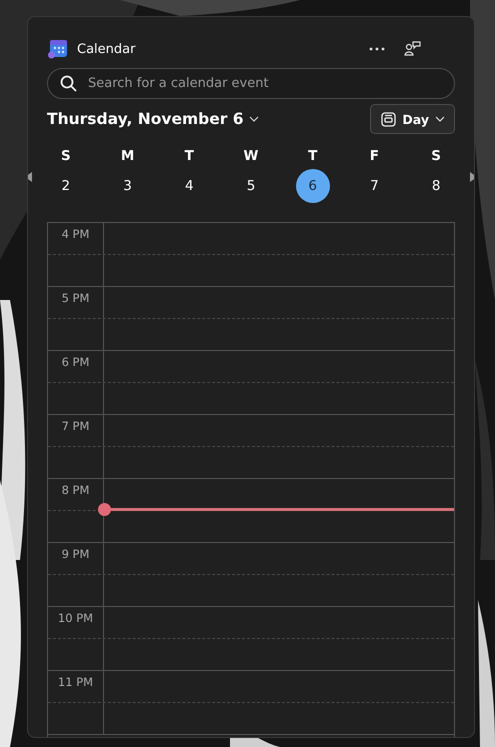  What do you see at coordinates (374, 186) in the screenshot?
I see `day-number-button: 7` at bounding box center [374, 186].